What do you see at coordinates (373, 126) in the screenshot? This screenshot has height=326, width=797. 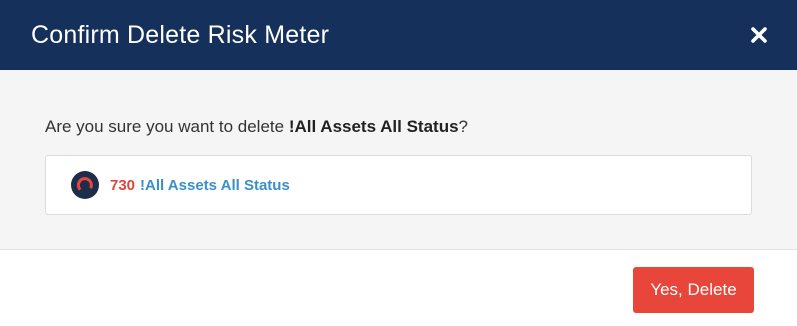 I see `confirm-message-target: !All Assets All Status` at bounding box center [373, 126].